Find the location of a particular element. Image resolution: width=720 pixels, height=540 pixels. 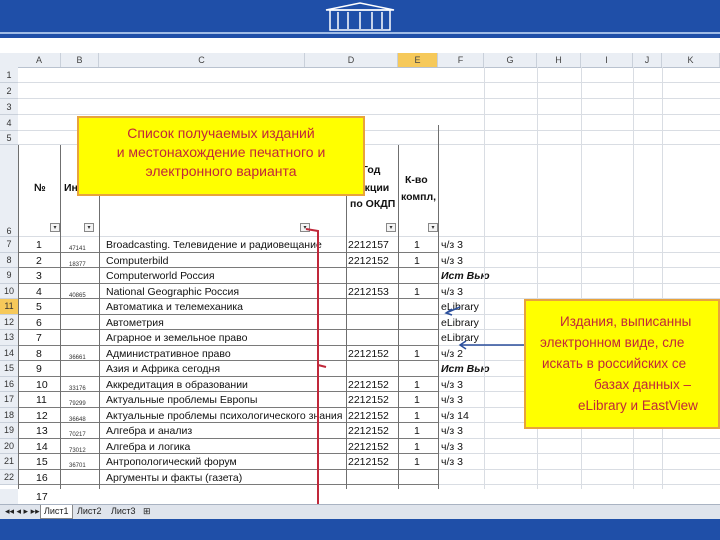

column-header-e: E is located at coordinates (418, 60).